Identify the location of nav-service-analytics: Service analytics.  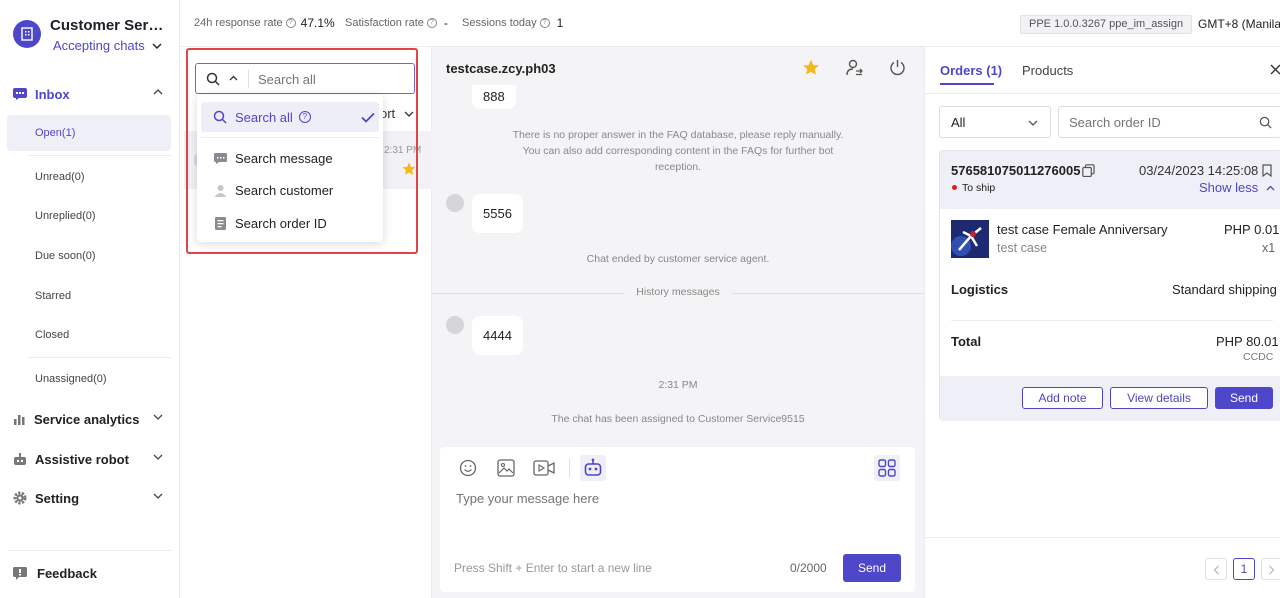
(90, 419).